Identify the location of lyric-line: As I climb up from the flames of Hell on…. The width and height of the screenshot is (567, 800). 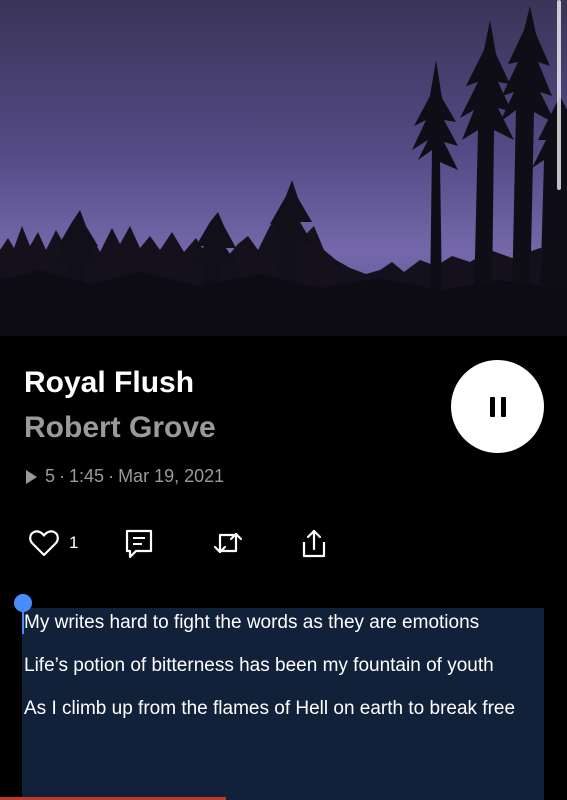
(270, 708).